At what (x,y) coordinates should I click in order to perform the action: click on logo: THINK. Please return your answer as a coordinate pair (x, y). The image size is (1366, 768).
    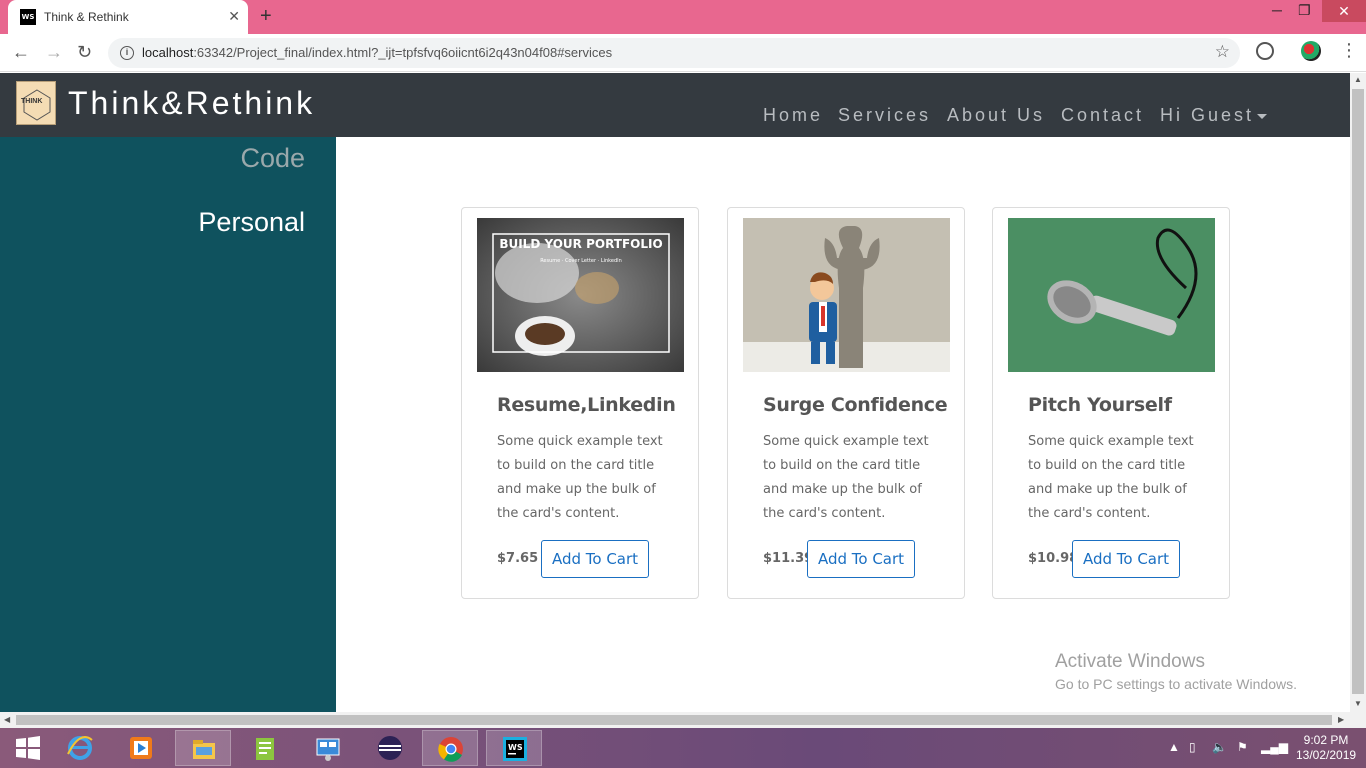
    Looking at the image, I should click on (36, 103).